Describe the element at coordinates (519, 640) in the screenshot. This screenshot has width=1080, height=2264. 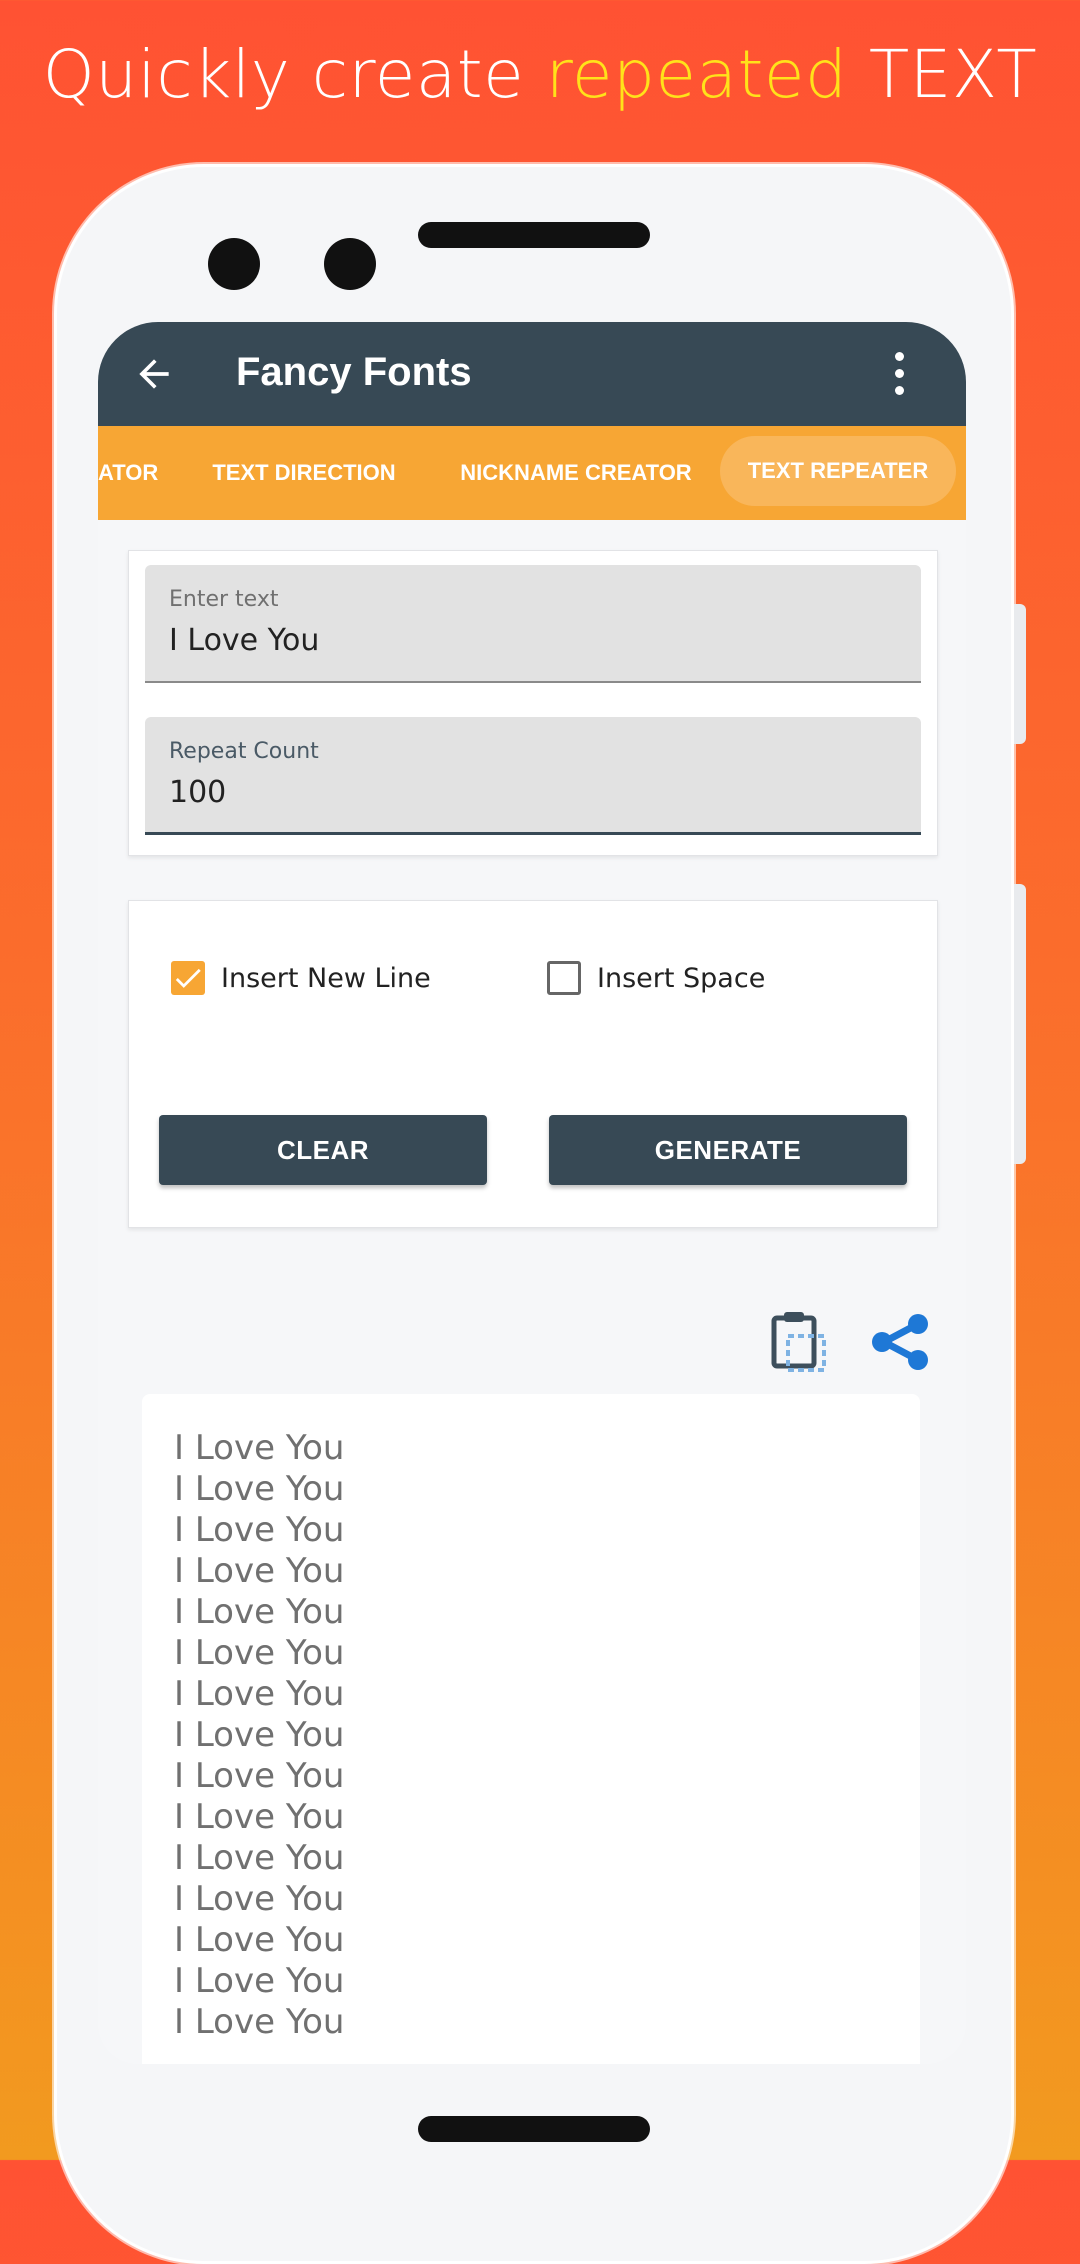
I see `enter-text-value: I Love You` at that location.